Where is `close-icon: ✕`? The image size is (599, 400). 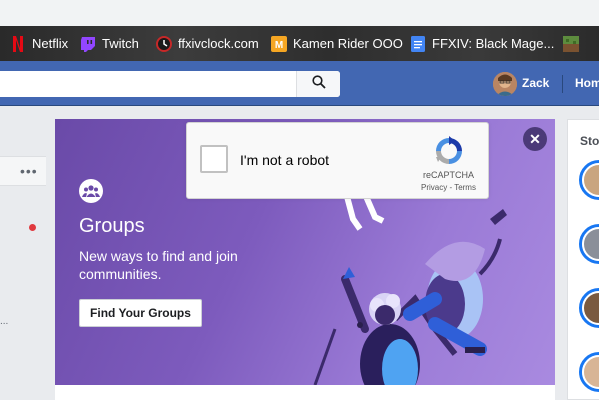 close-icon: ✕ is located at coordinates (535, 139).